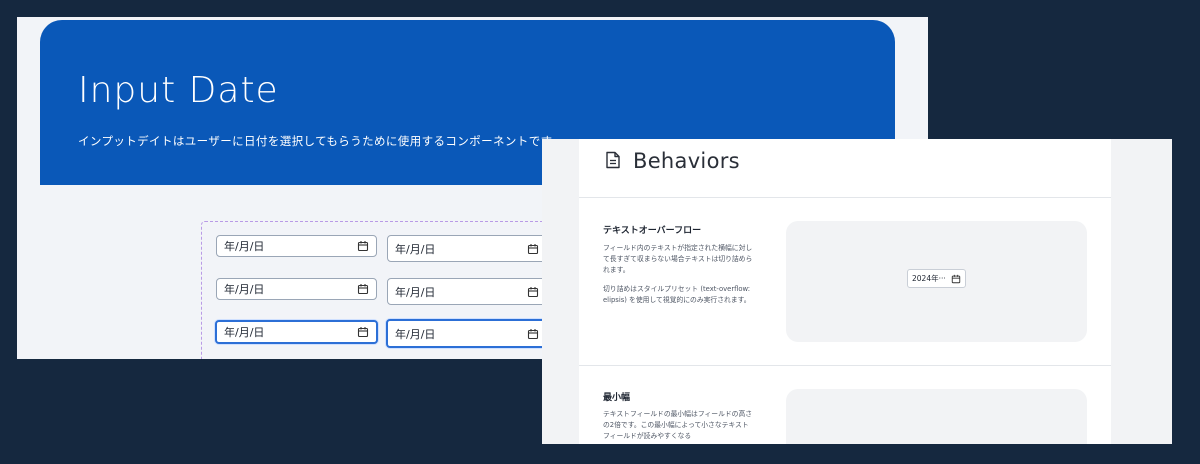  I want to click on document-icon, so click(613, 160).